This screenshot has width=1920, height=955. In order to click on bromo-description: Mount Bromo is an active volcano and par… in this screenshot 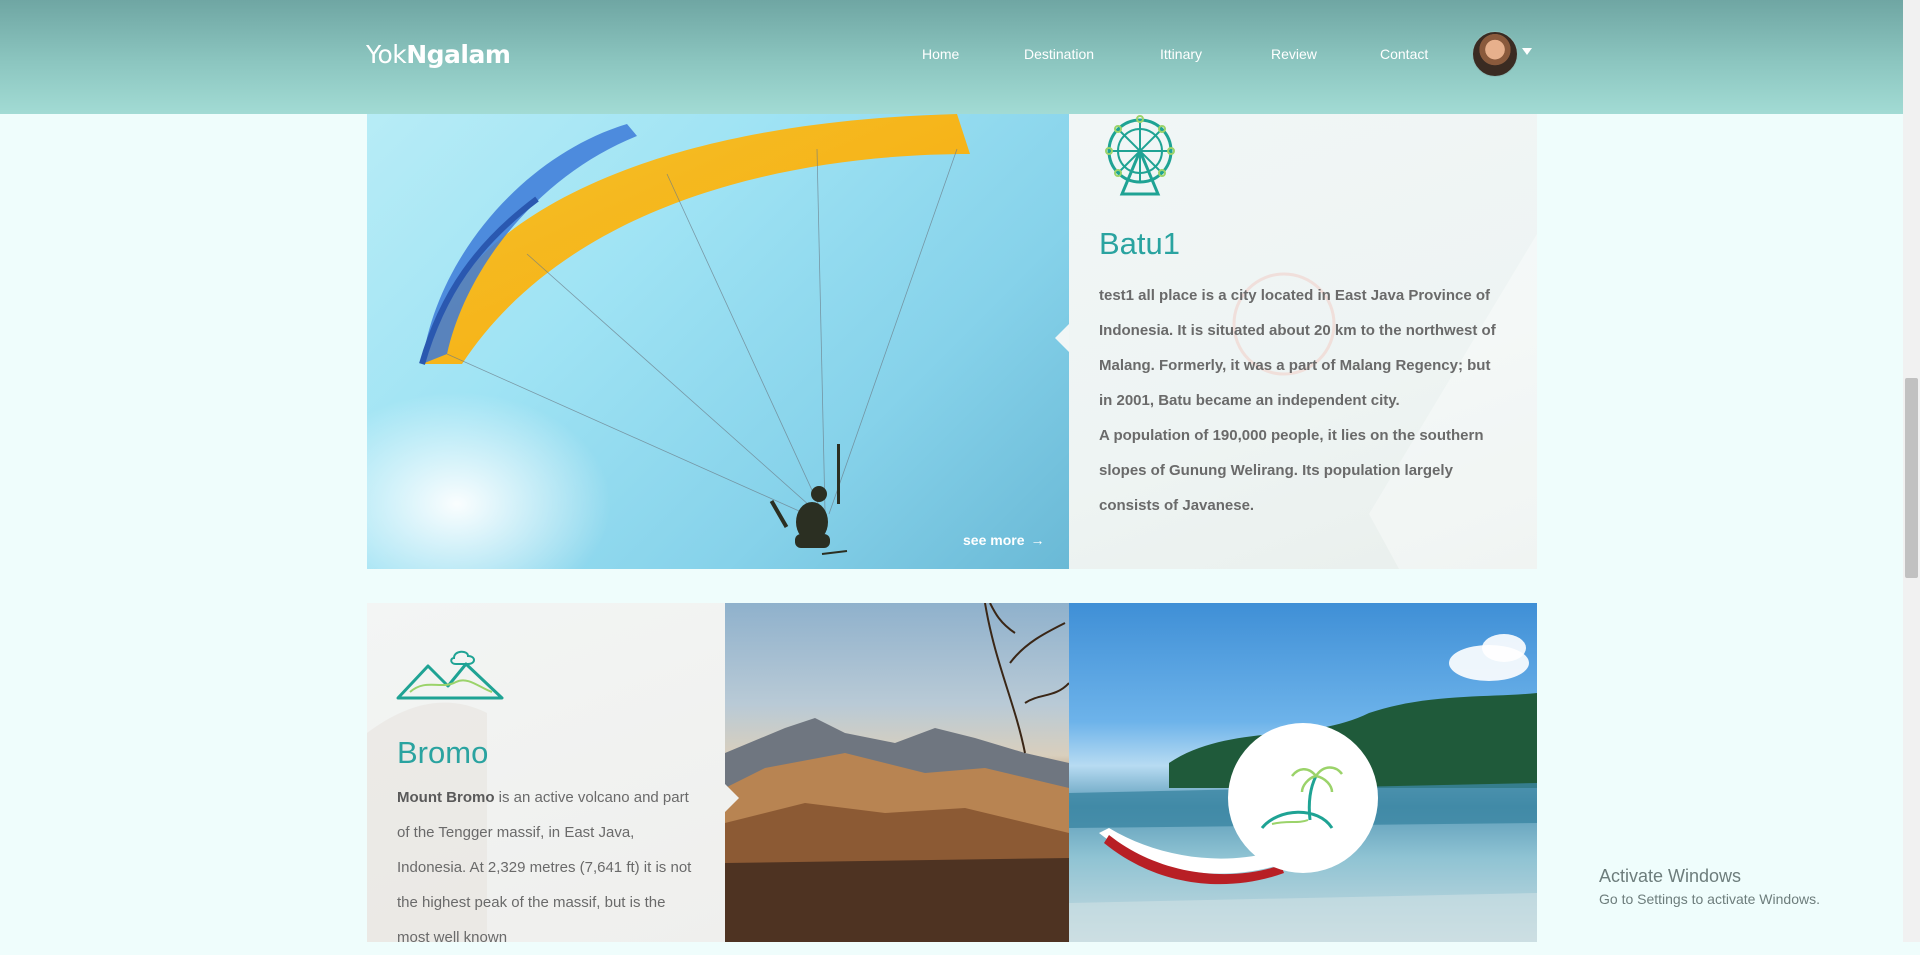, I will do `click(547, 867)`.